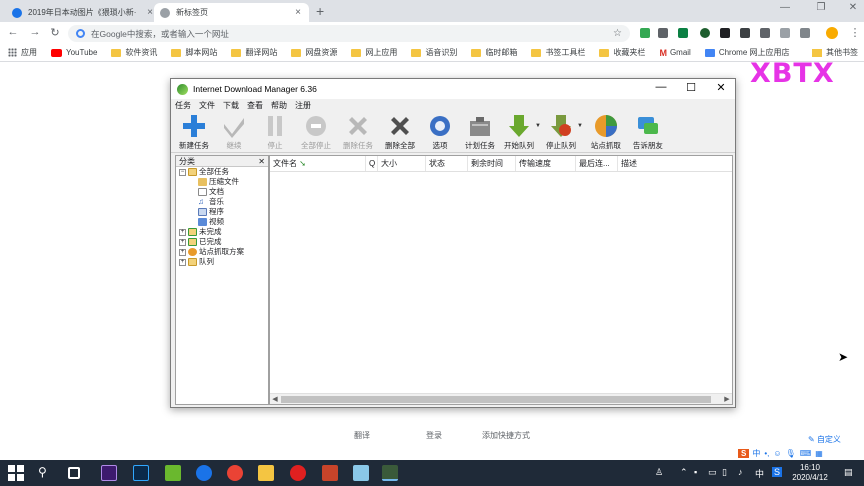 This screenshot has width=864, height=486. What do you see at coordinates (744, 453) in the screenshot?
I see `sogou-icon: S` at bounding box center [744, 453].